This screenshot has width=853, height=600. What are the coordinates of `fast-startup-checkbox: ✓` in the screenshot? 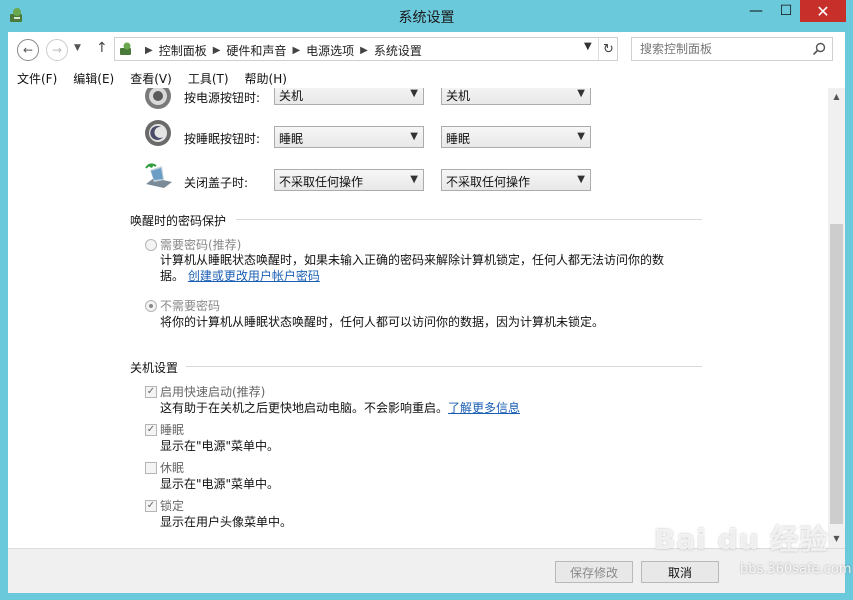 It's located at (151, 392).